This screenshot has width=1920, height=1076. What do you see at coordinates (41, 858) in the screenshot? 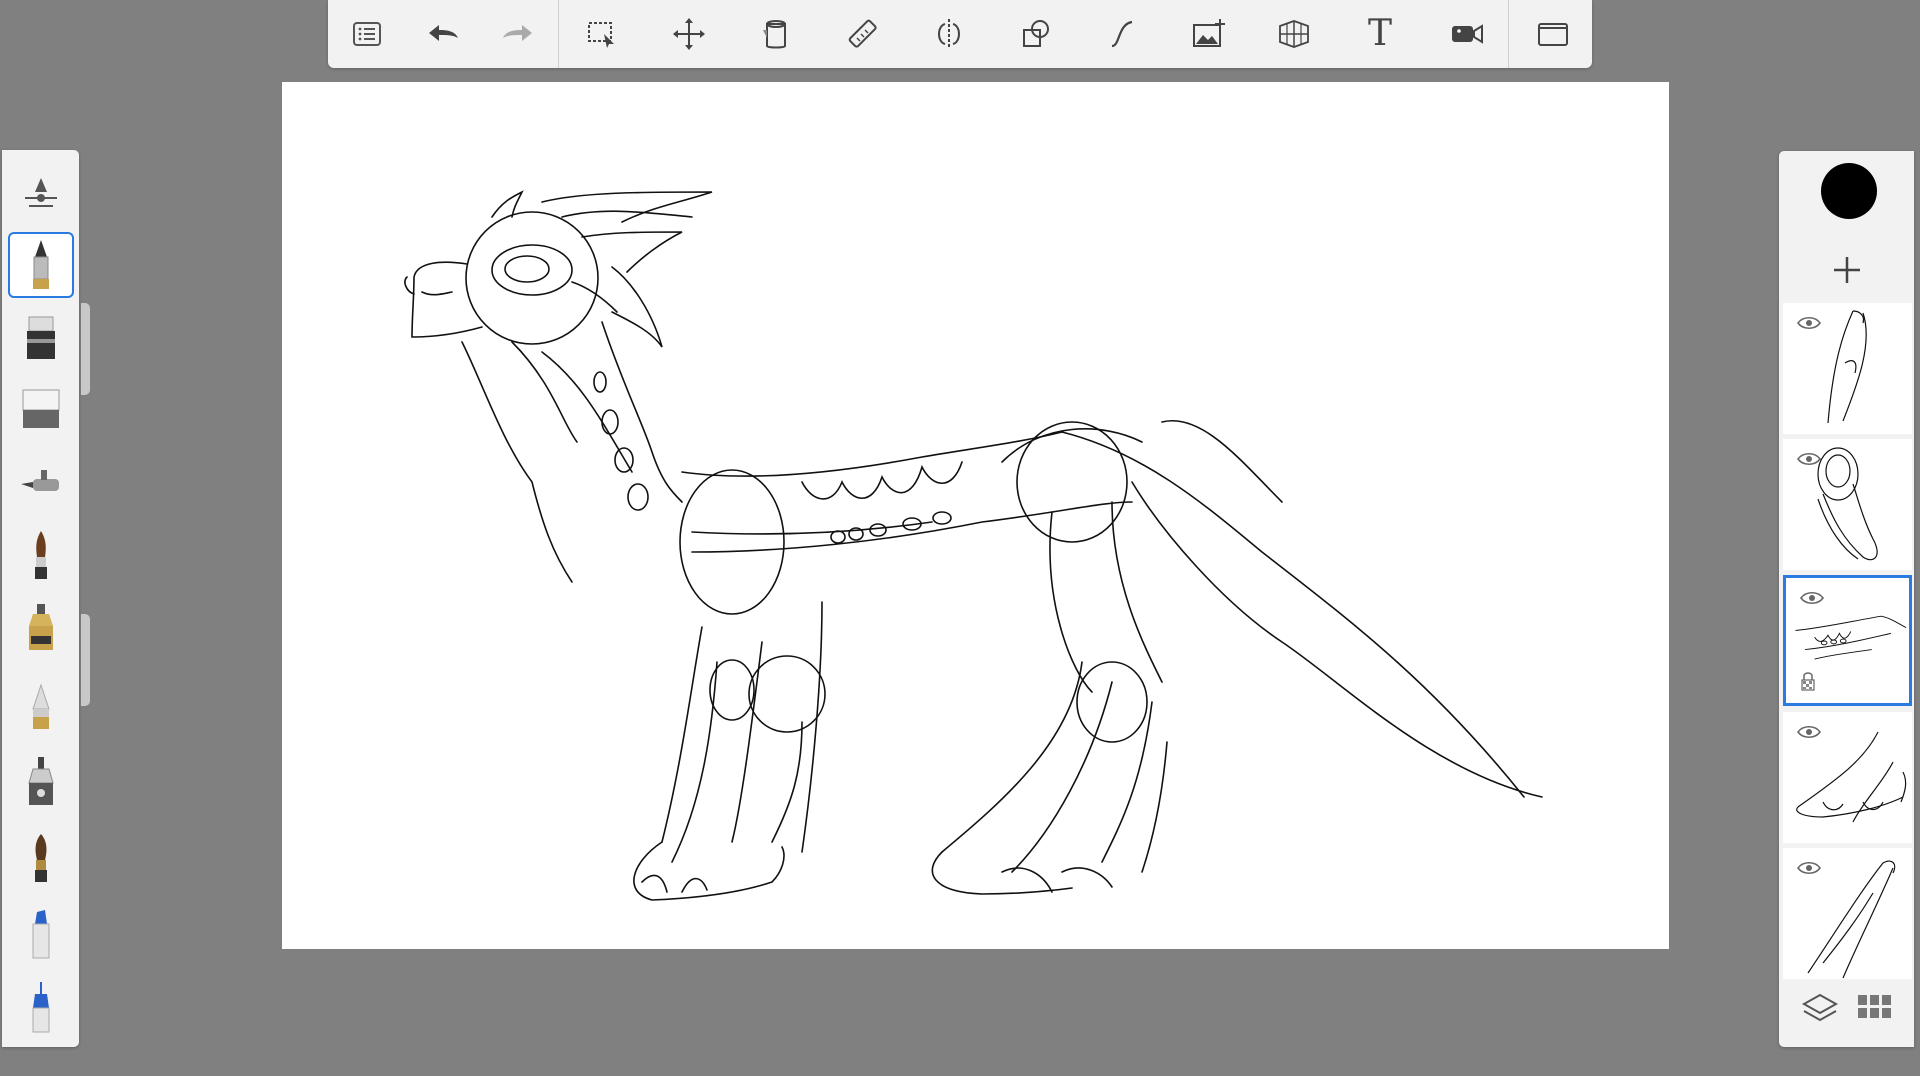
I see `ink-brush-icon` at bounding box center [41, 858].